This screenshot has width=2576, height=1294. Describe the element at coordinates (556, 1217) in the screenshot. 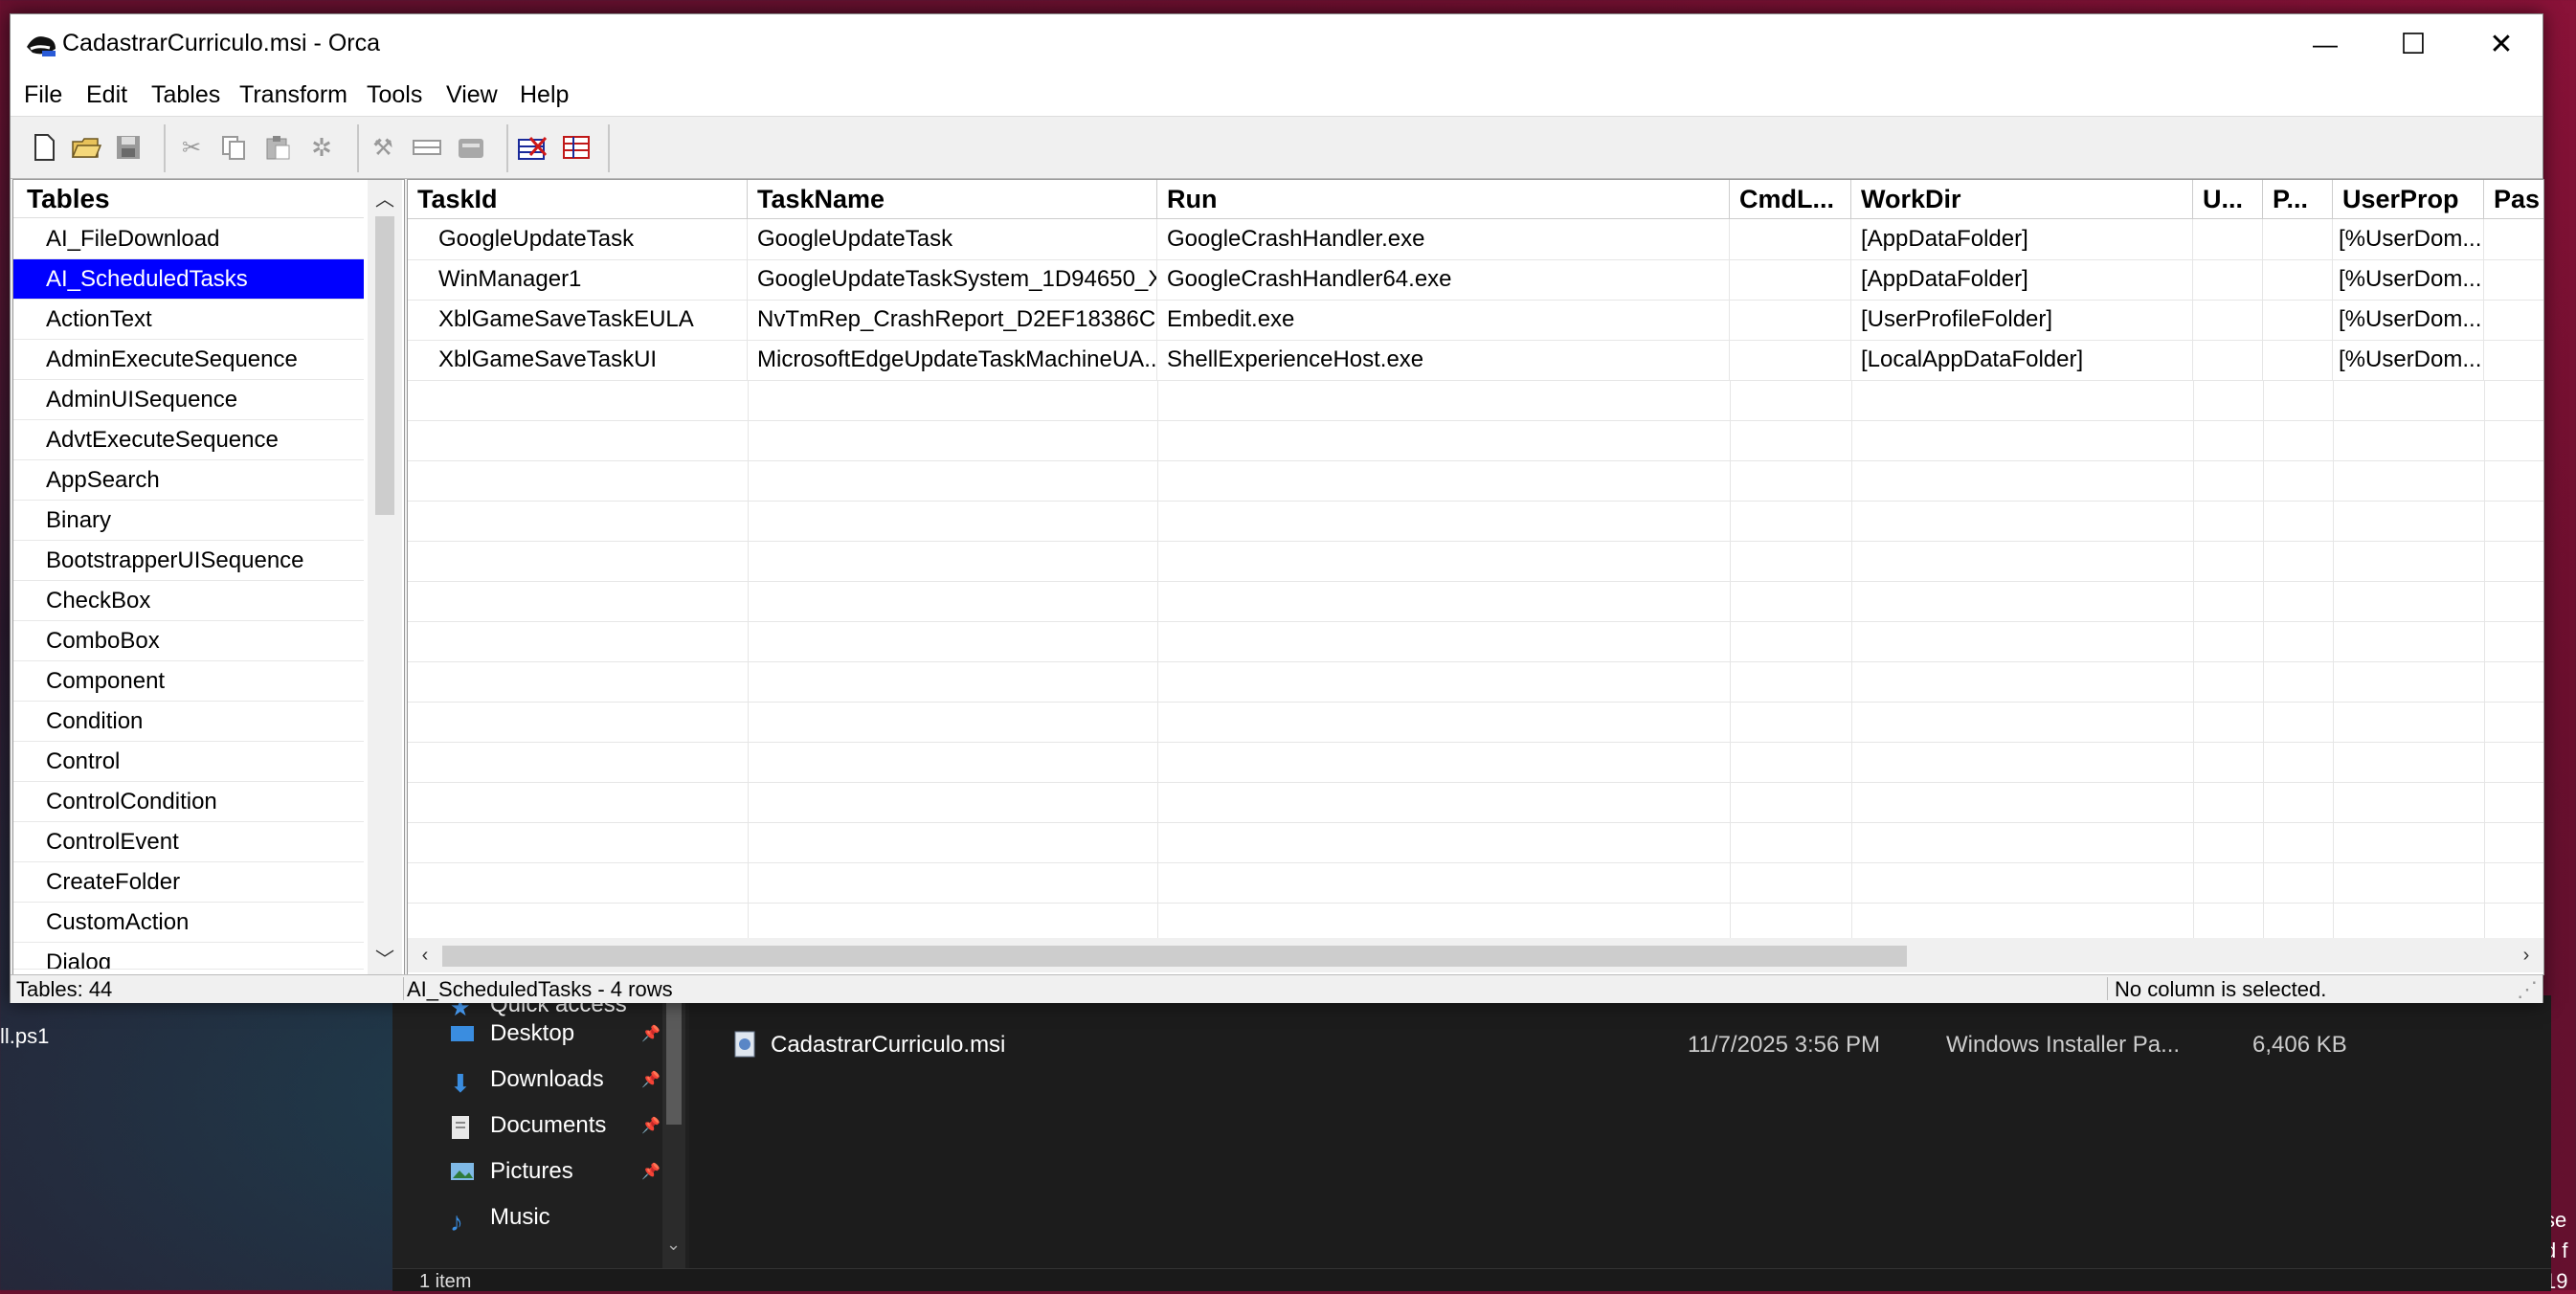

I see `nav-item-music: ♪ Music` at that location.